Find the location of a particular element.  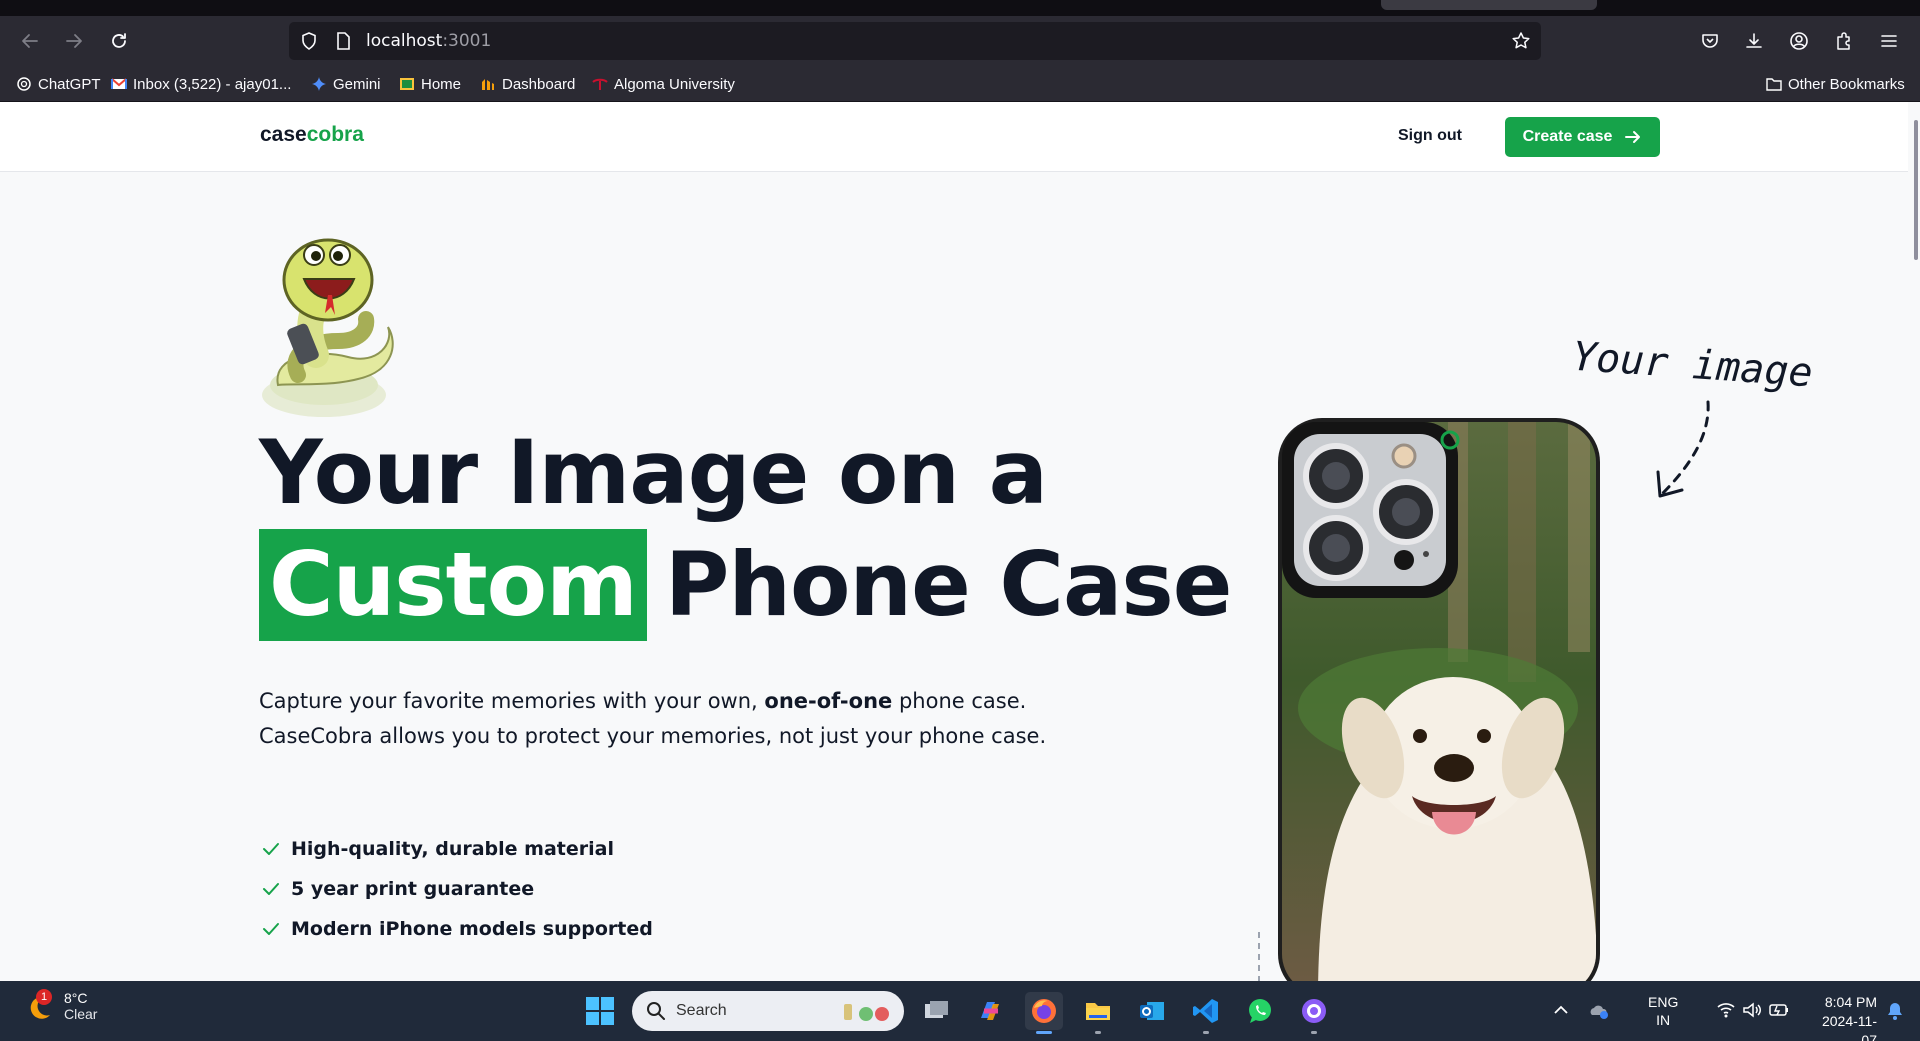

wifi-icon is located at coordinates (1726, 1010).